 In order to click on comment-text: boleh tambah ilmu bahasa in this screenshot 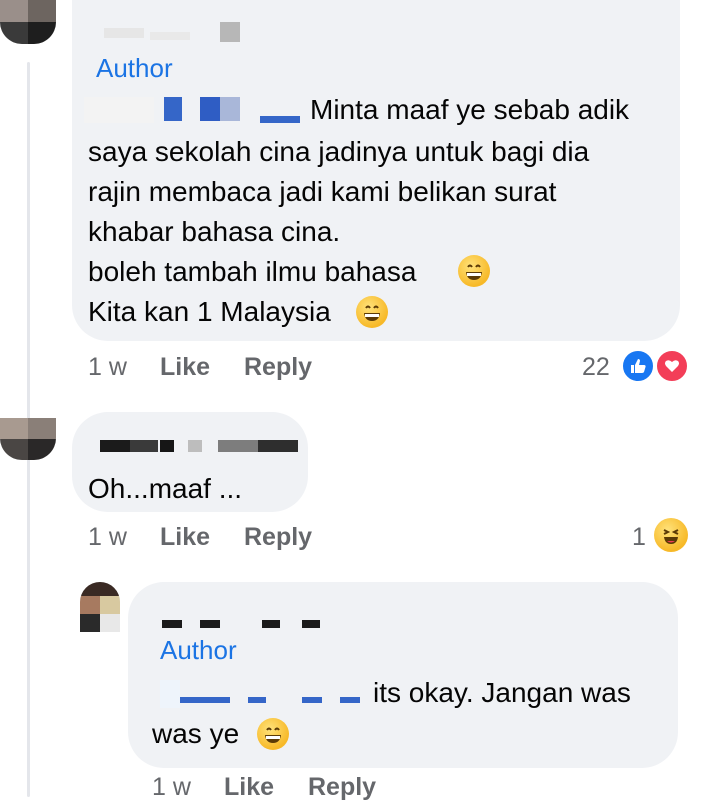, I will do `click(252, 271)`.